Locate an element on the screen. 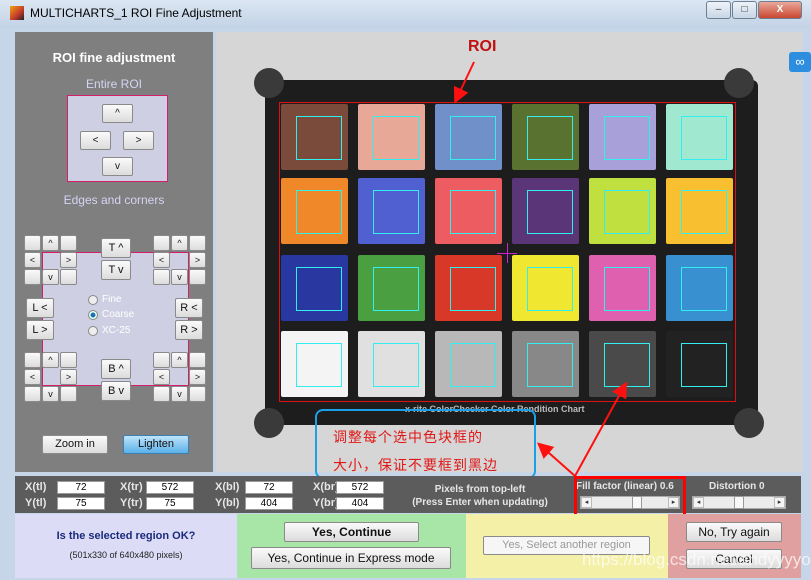 The width and height of the screenshot is (811, 580). patch-arrow is located at coordinates (600, 429).